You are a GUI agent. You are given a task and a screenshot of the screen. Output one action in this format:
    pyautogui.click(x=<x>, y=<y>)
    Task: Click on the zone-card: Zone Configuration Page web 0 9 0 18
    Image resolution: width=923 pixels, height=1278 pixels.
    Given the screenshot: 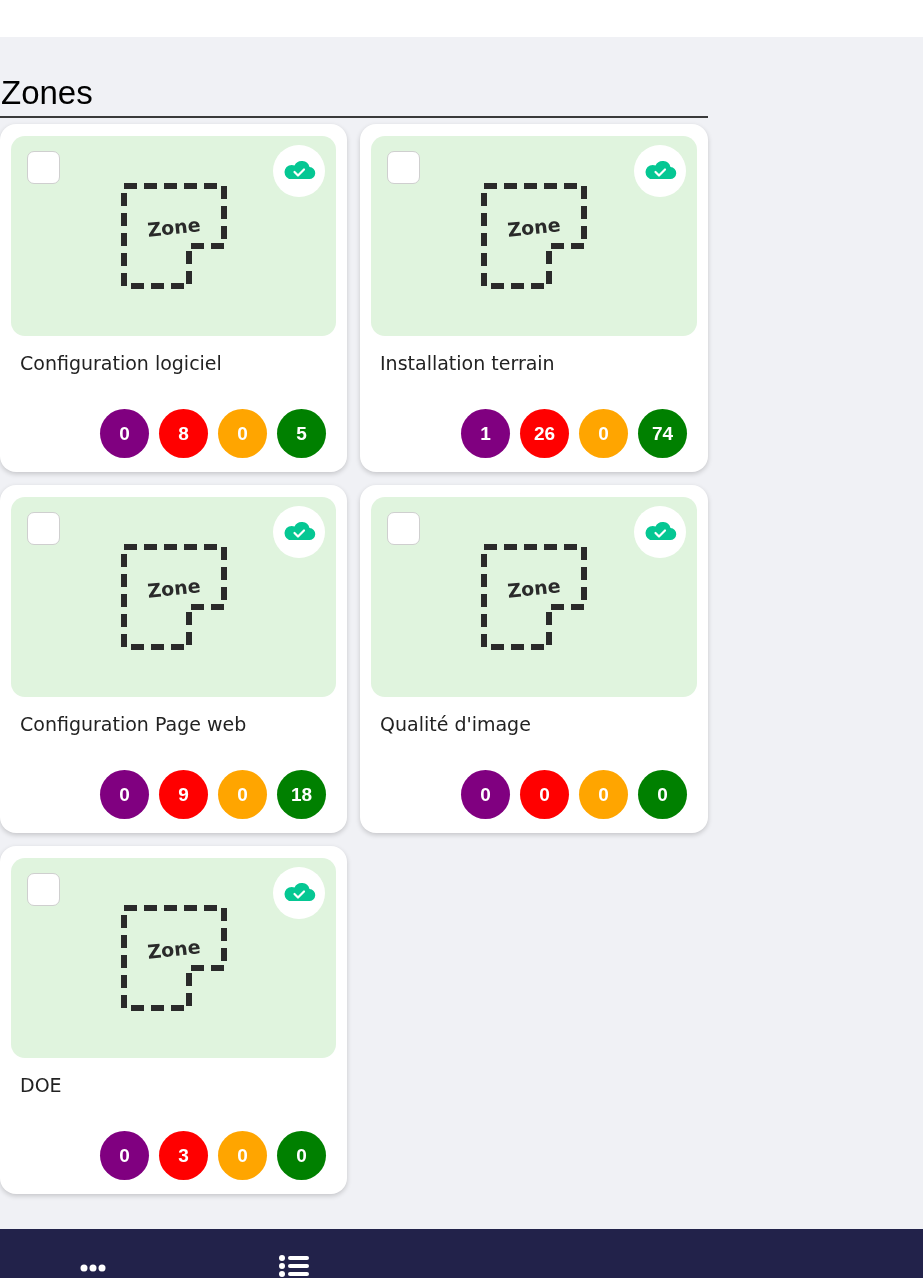 What is the action you would take?
    pyautogui.click(x=173, y=659)
    